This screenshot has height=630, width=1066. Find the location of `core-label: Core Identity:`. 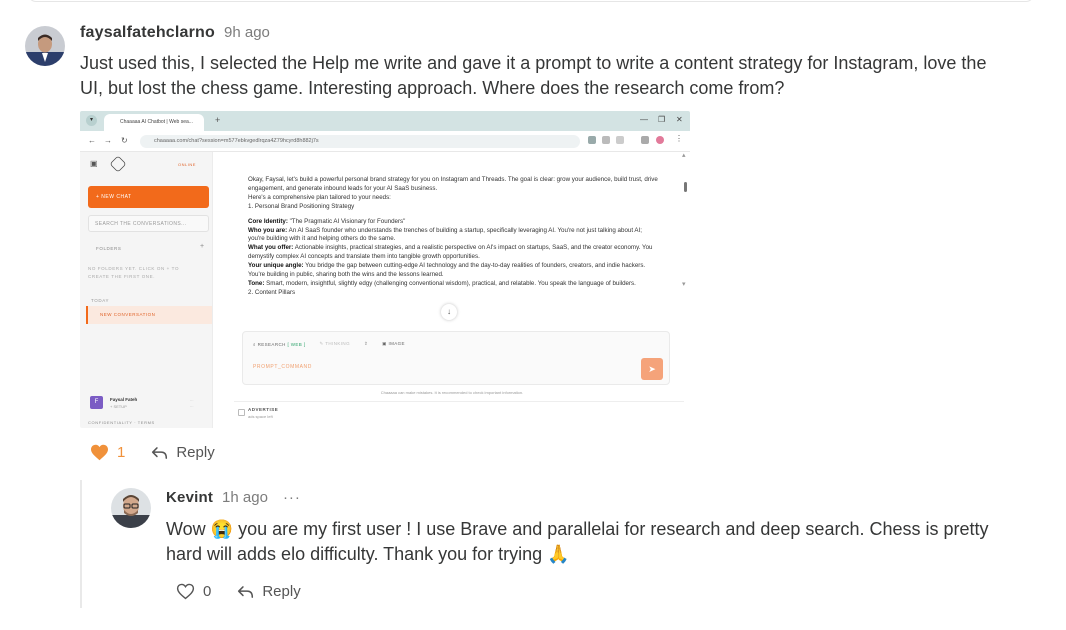

core-label: Core Identity: is located at coordinates (268, 221).